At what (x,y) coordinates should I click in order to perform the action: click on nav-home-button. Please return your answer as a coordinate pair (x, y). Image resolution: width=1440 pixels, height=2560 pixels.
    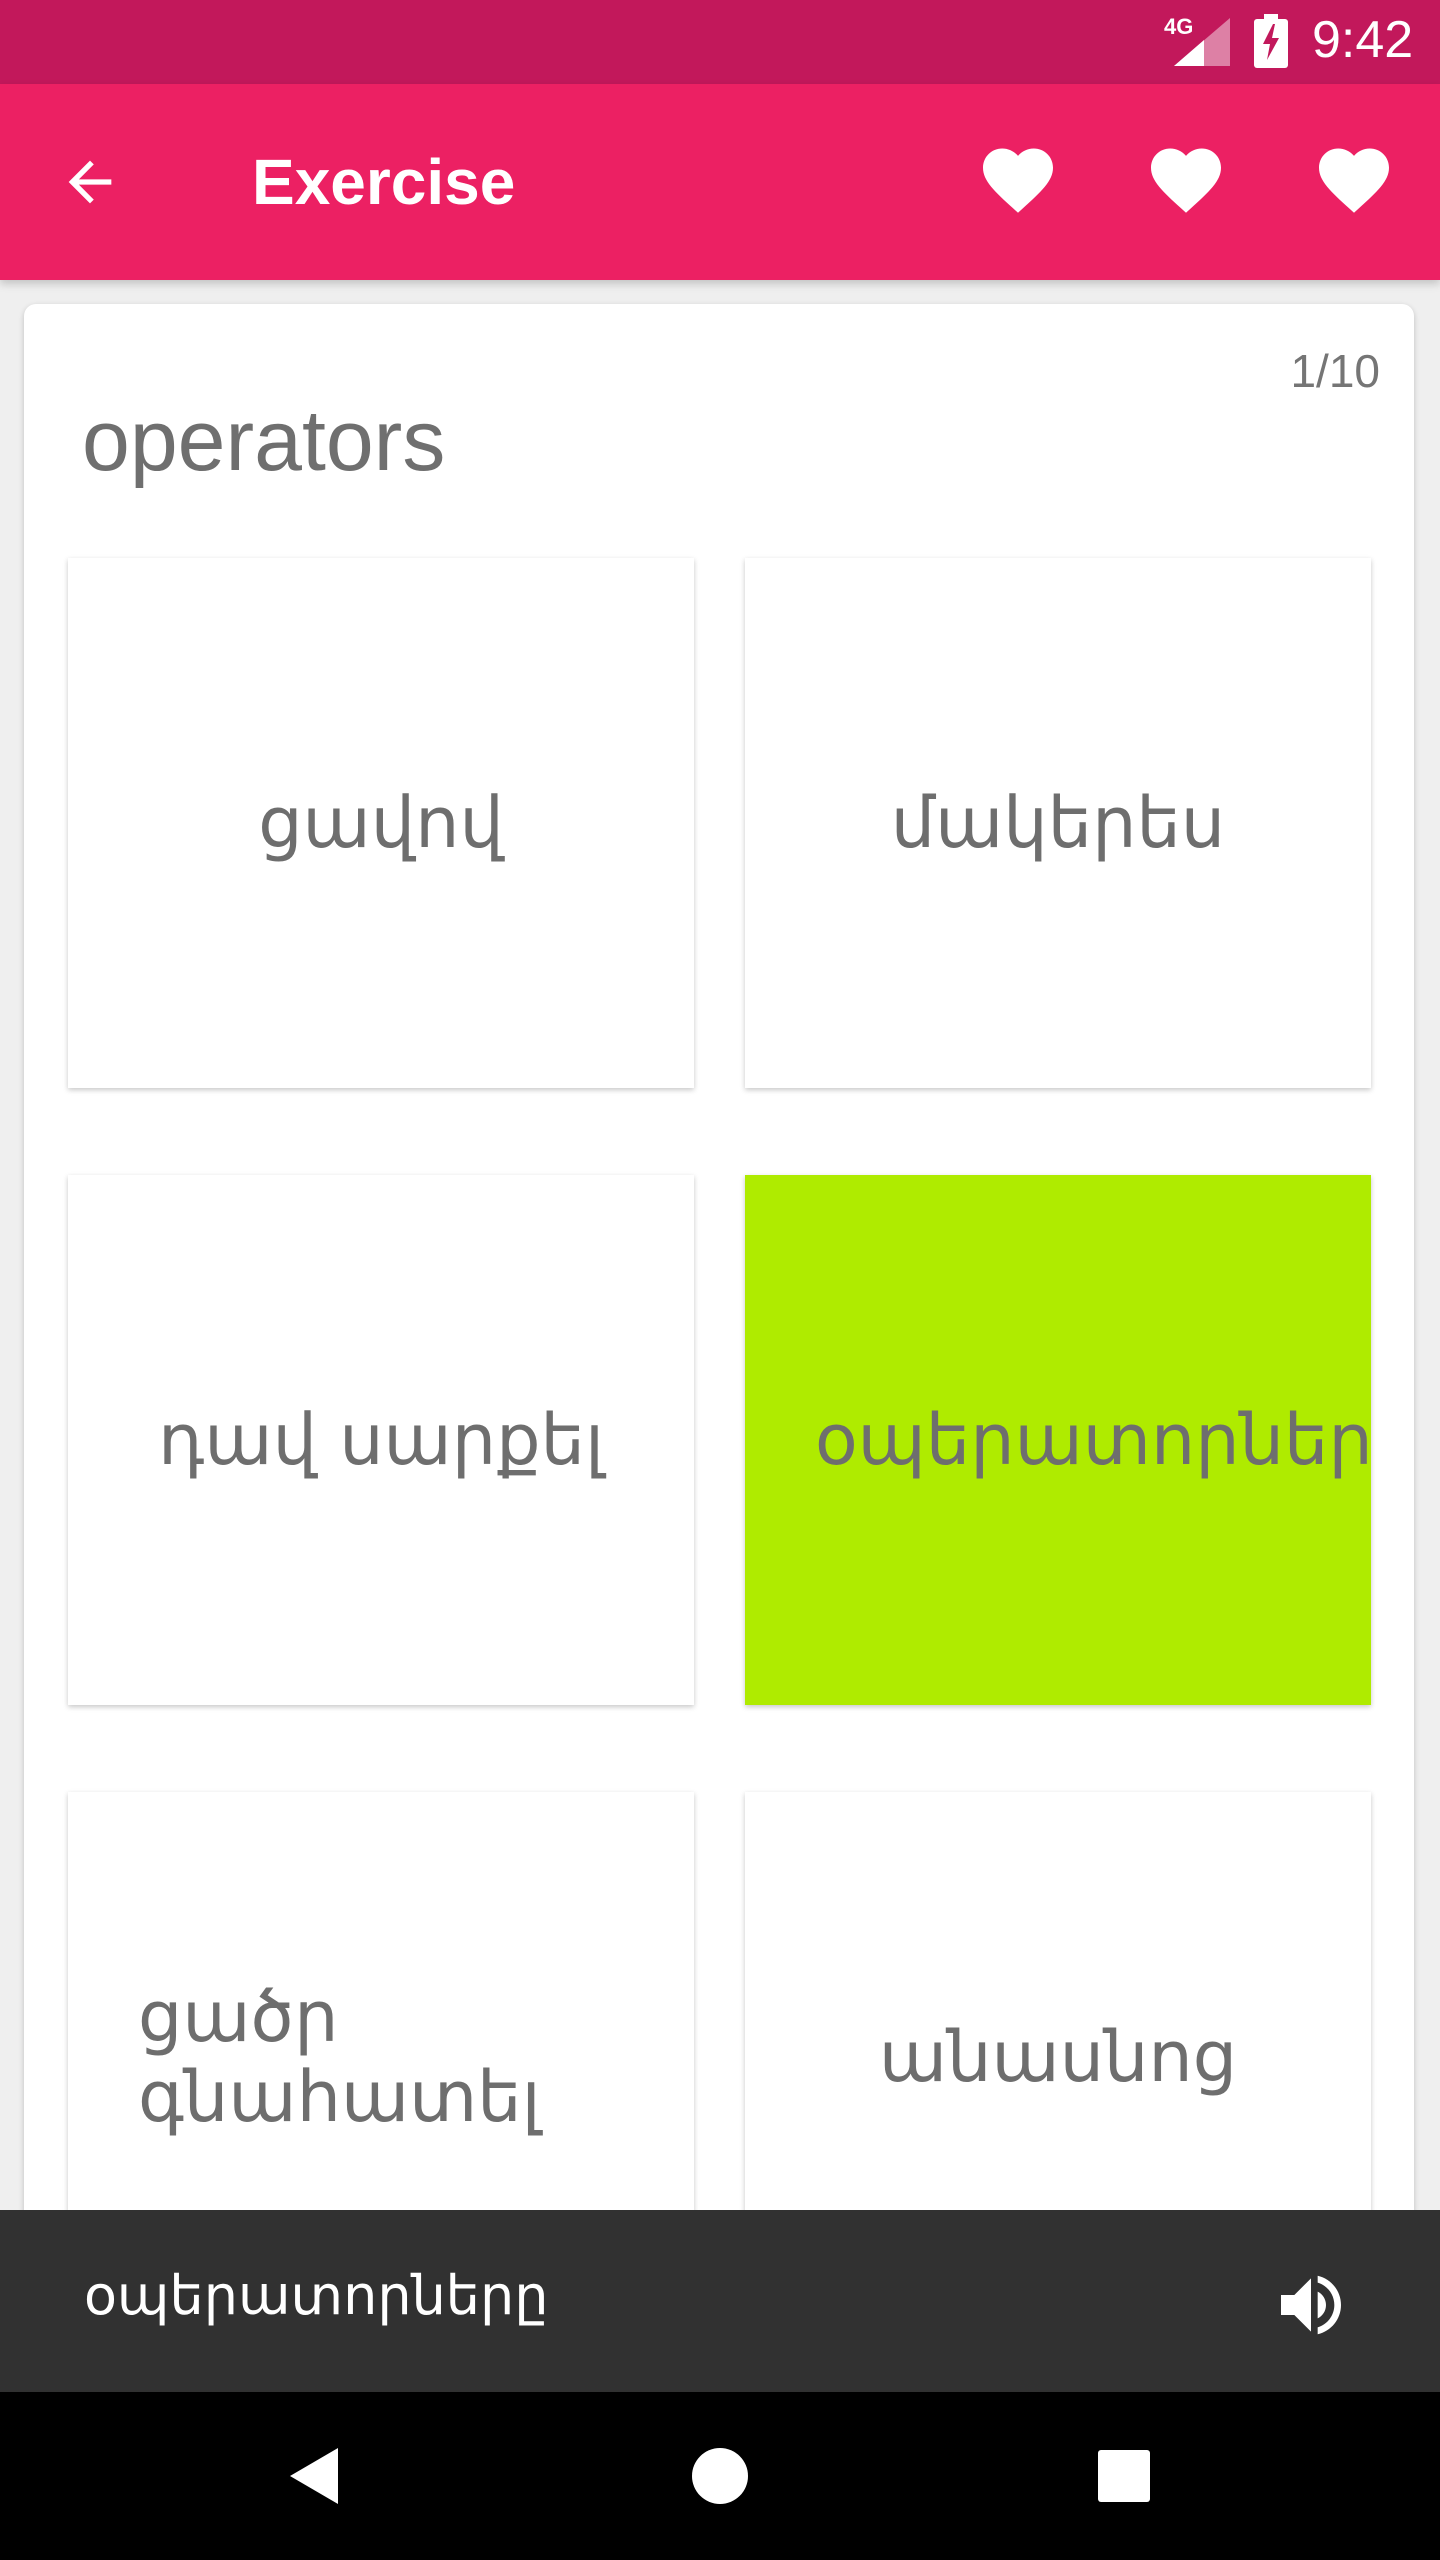
    Looking at the image, I should click on (720, 2476).